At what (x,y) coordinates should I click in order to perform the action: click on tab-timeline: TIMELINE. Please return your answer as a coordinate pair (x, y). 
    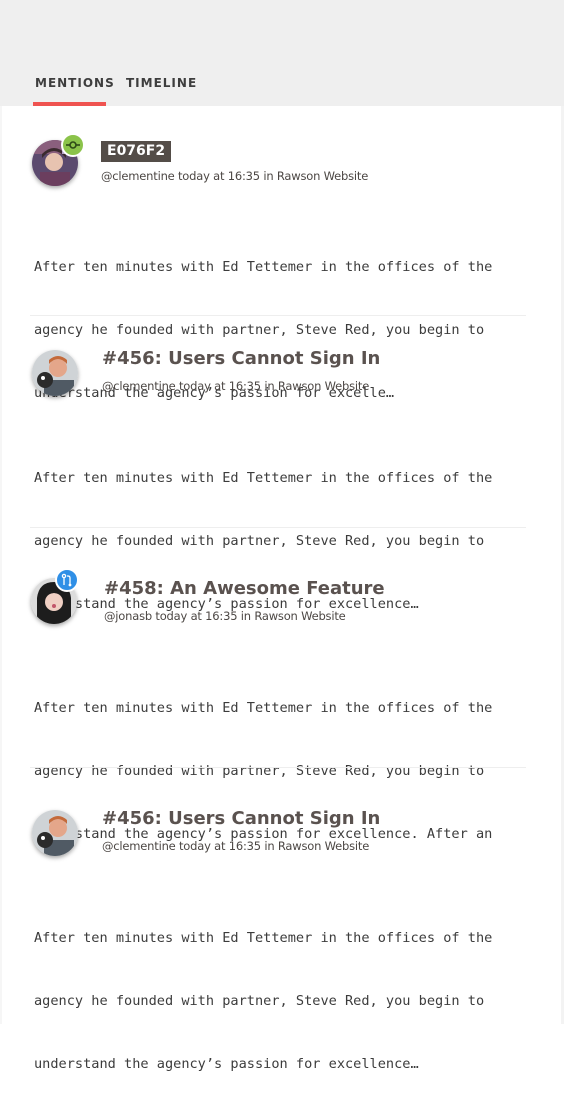
    Looking at the image, I should click on (161, 83).